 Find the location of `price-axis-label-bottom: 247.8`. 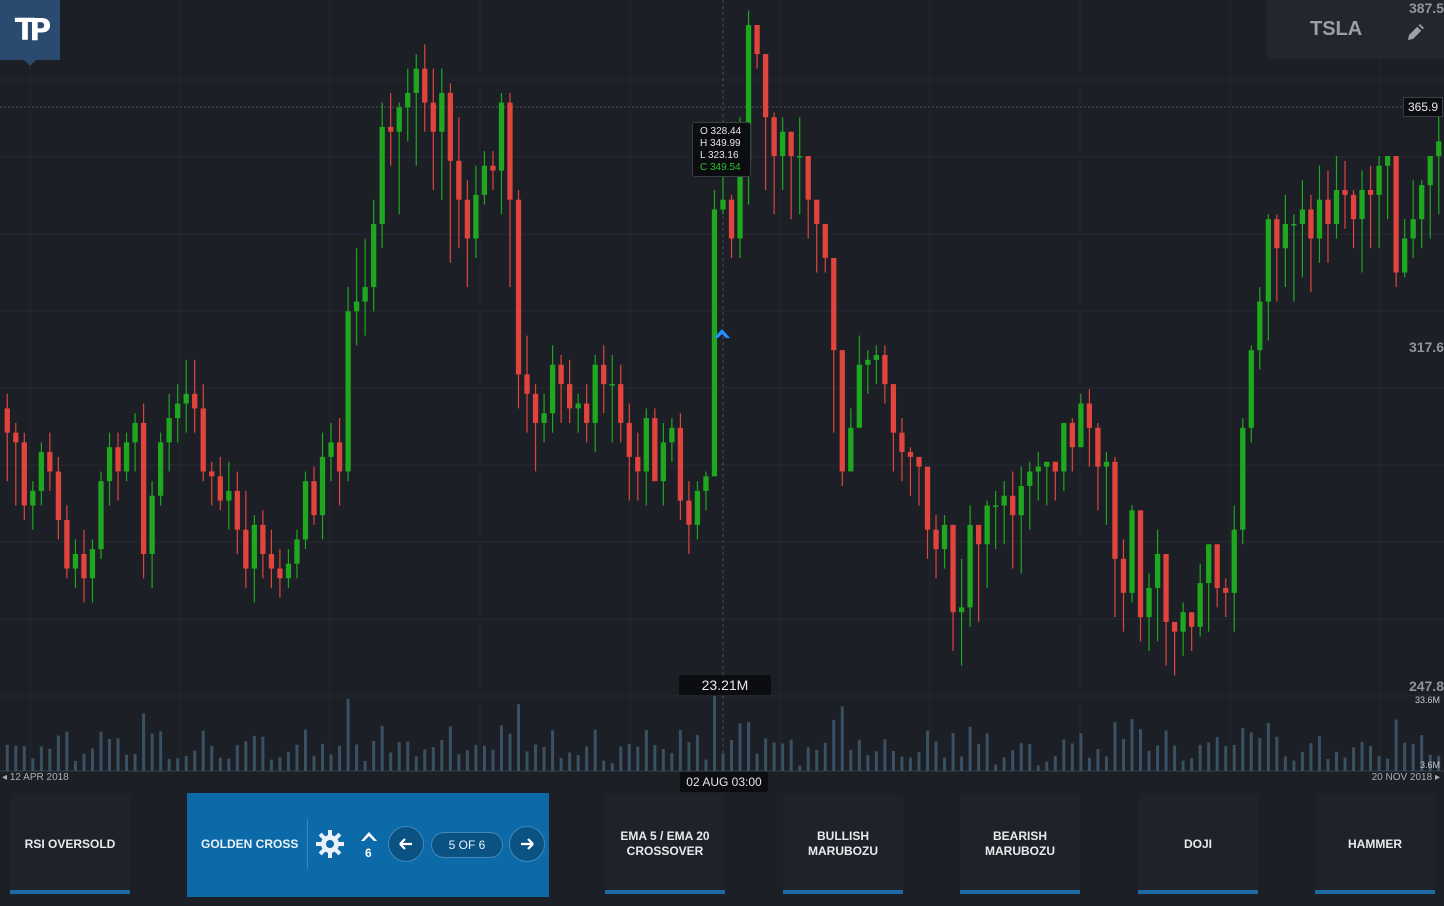

price-axis-label-bottom: 247.8 is located at coordinates (1426, 686).